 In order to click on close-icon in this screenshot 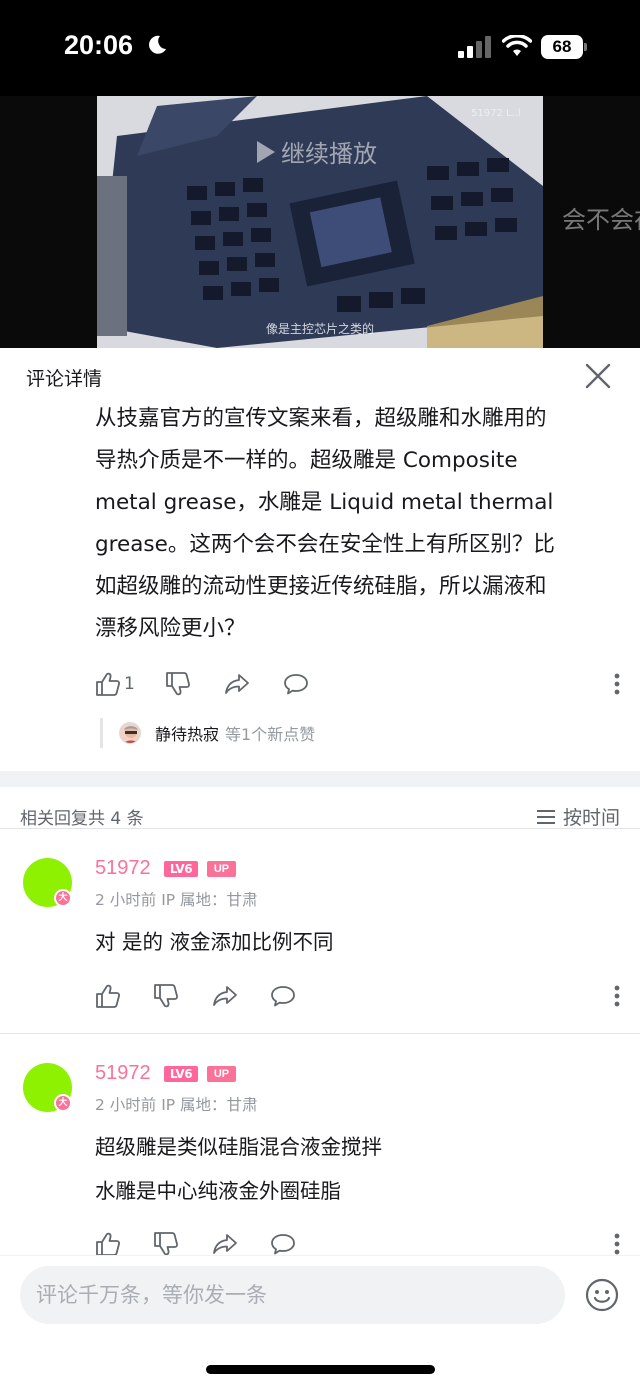, I will do `click(598, 376)`.